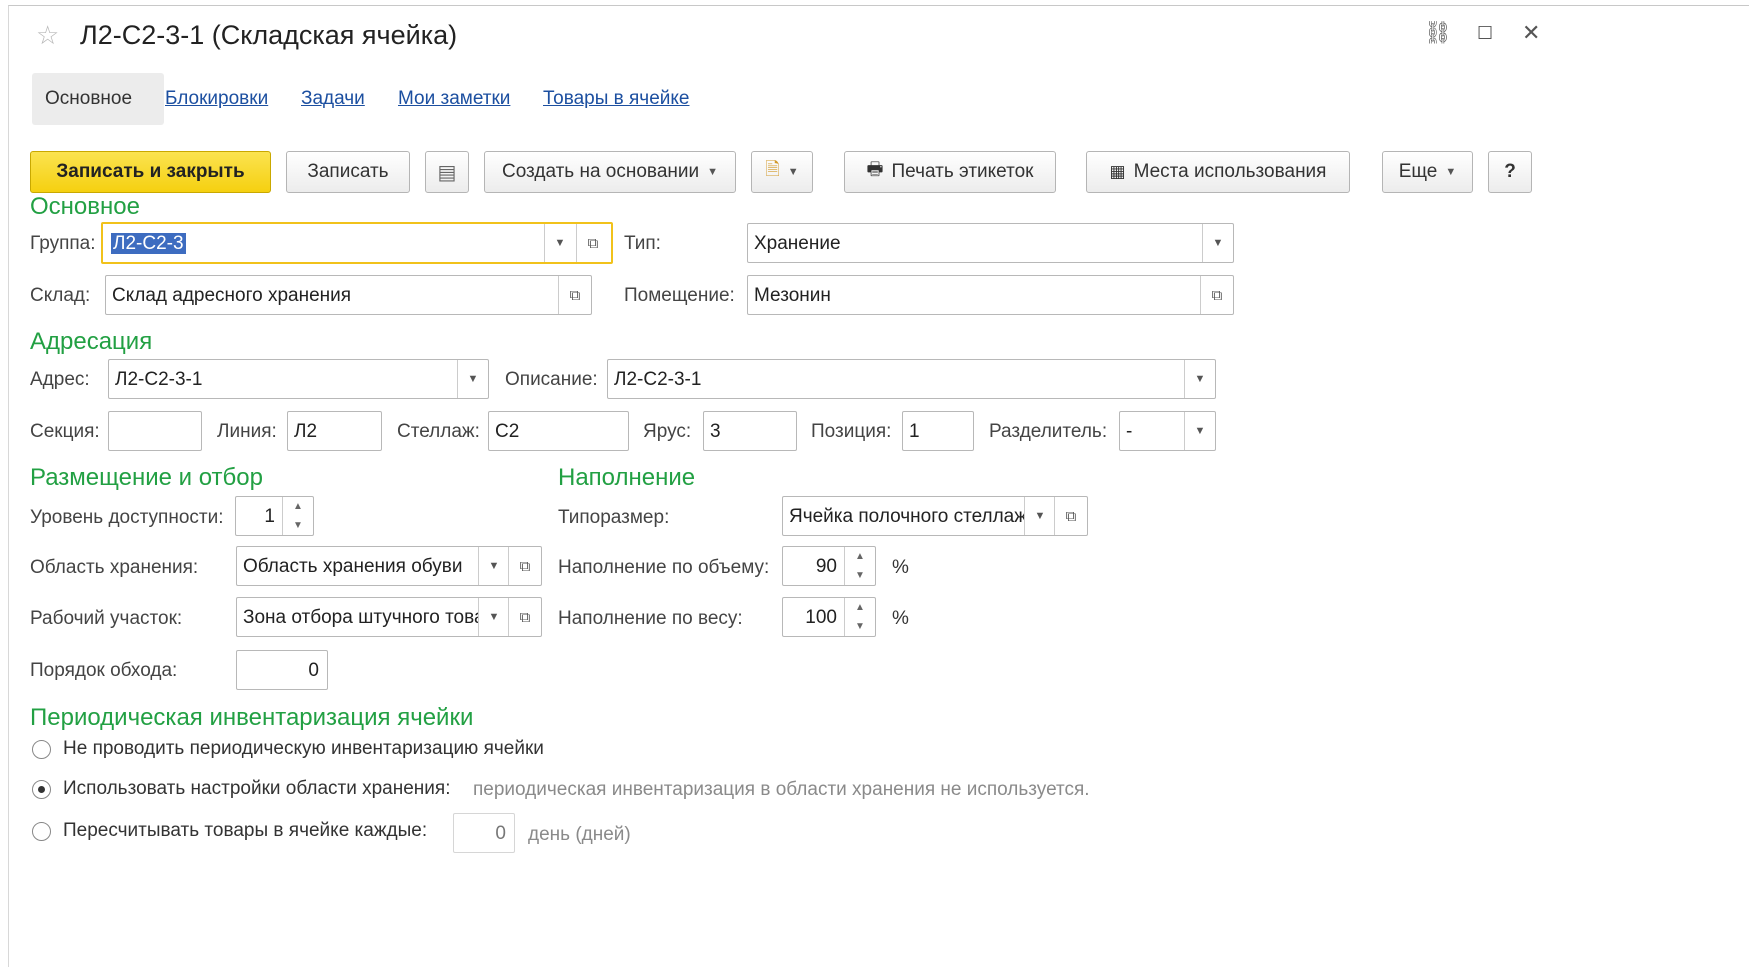  Describe the element at coordinates (257, 788) in the screenshot. I see `option-use-area-settings-label: Использовать настройки области хранения:` at that location.